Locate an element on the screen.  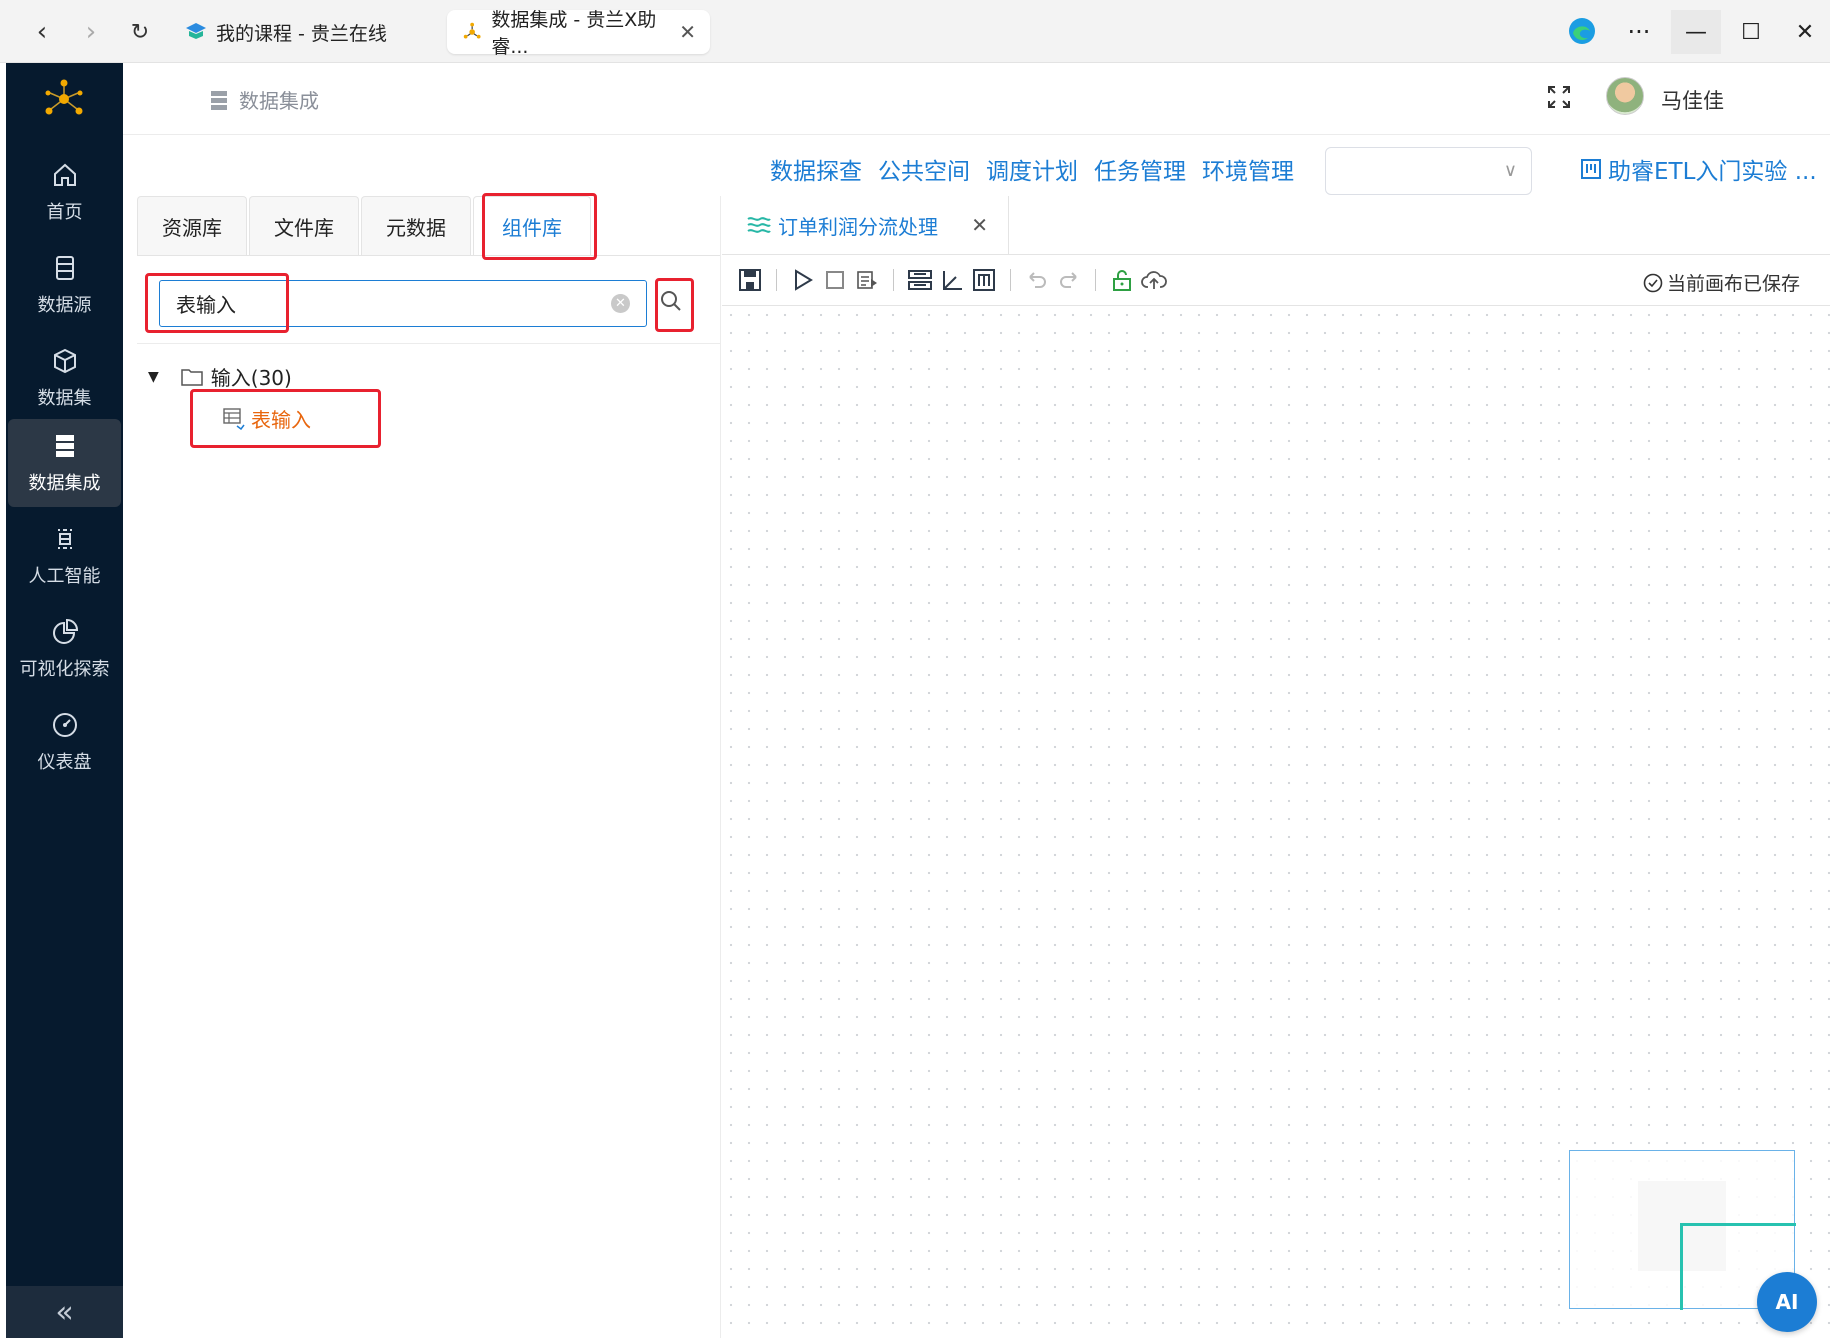
browser-tab-integration: 数据集成 - 贵兰X助睿... ✕ is located at coordinates (578, 33).